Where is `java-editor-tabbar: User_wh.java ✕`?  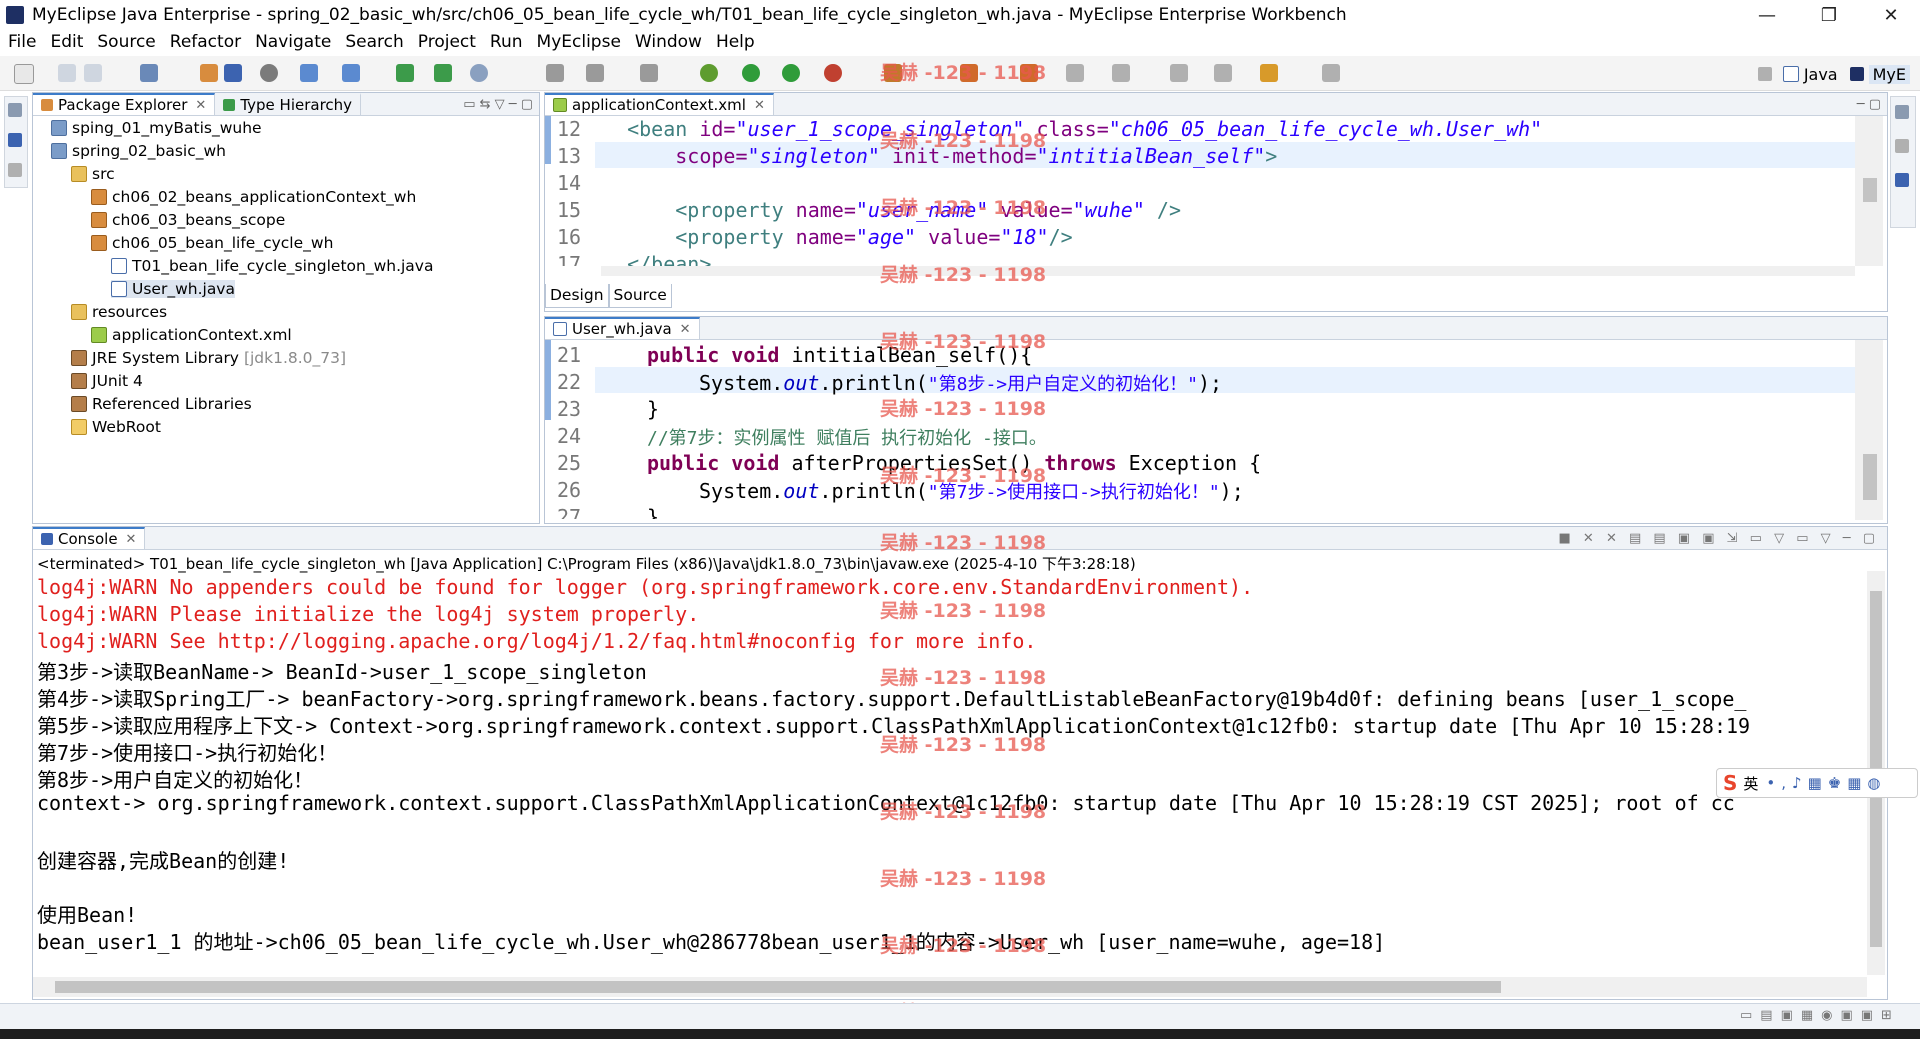 java-editor-tabbar: User_wh.java ✕ is located at coordinates (1216, 328).